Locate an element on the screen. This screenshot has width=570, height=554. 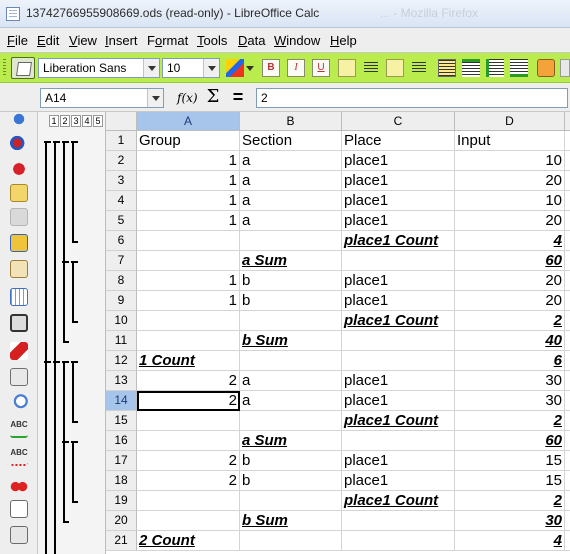
cell-d17: 15 is located at coordinates (510, 461).